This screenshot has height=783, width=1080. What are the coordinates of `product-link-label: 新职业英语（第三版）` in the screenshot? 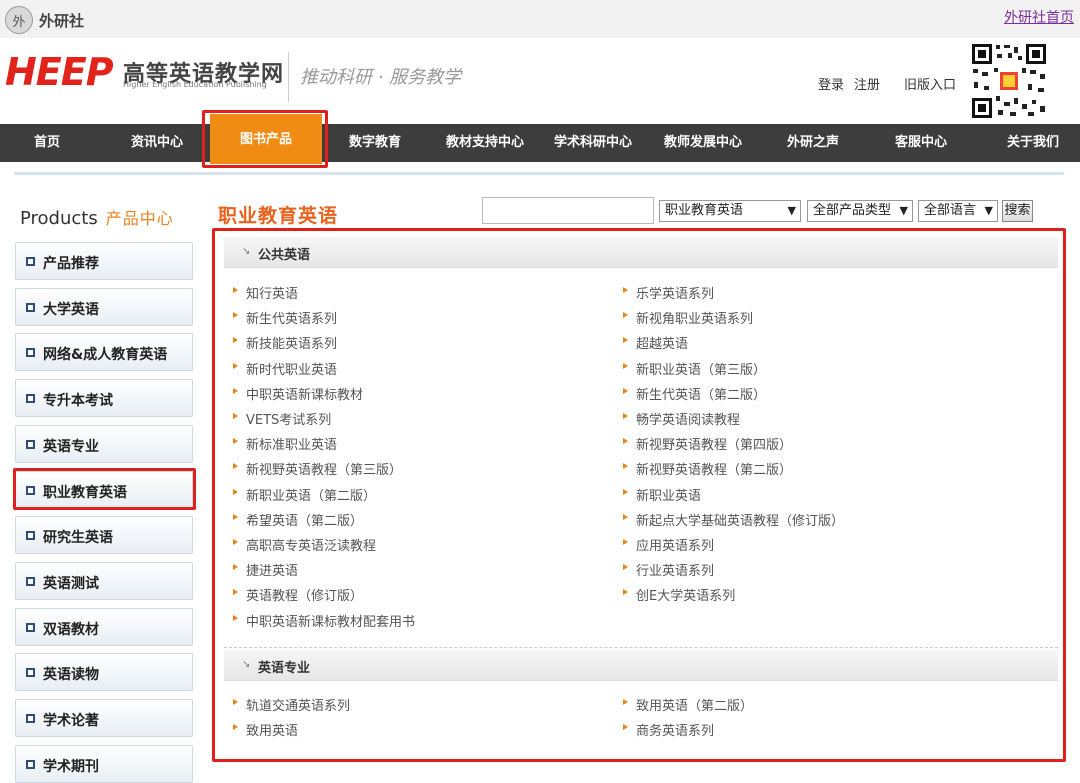 It's located at (701, 370).